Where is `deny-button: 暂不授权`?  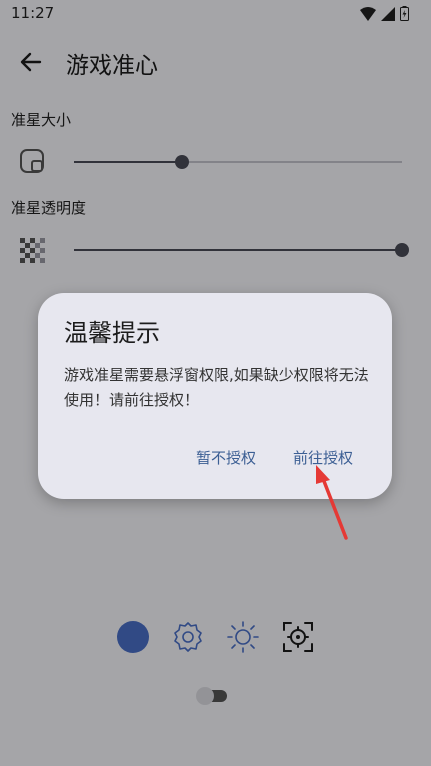 deny-button: 暂不授权 is located at coordinates (226, 457).